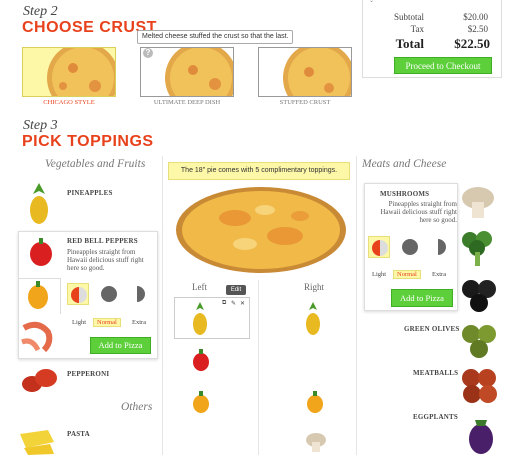 The height and width of the screenshot is (455, 511). I want to click on black-olives-icon, so click(479, 296).